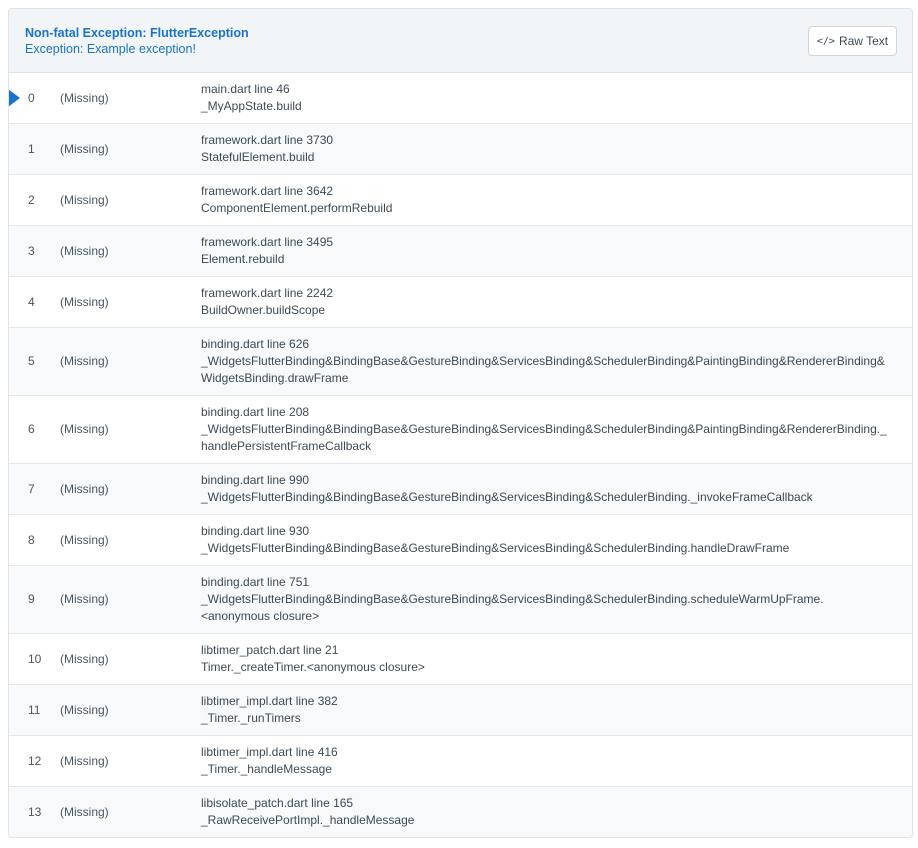 The image size is (918, 848). What do you see at coordinates (266, 769) in the screenshot?
I see `frame-symbol: _Timer._handleMessage` at bounding box center [266, 769].